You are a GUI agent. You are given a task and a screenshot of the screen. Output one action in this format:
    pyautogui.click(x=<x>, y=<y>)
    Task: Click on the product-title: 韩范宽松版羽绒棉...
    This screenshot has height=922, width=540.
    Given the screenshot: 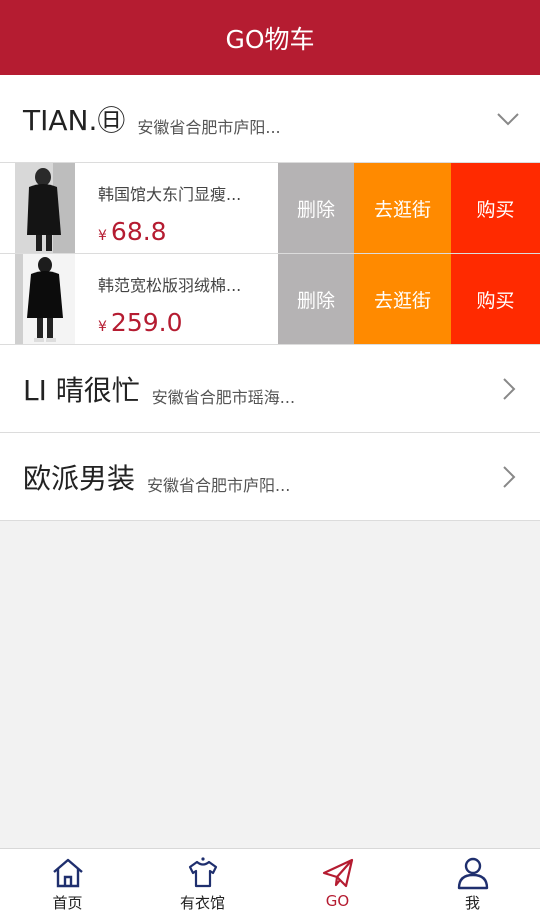 What is the action you would take?
    pyautogui.click(x=170, y=285)
    